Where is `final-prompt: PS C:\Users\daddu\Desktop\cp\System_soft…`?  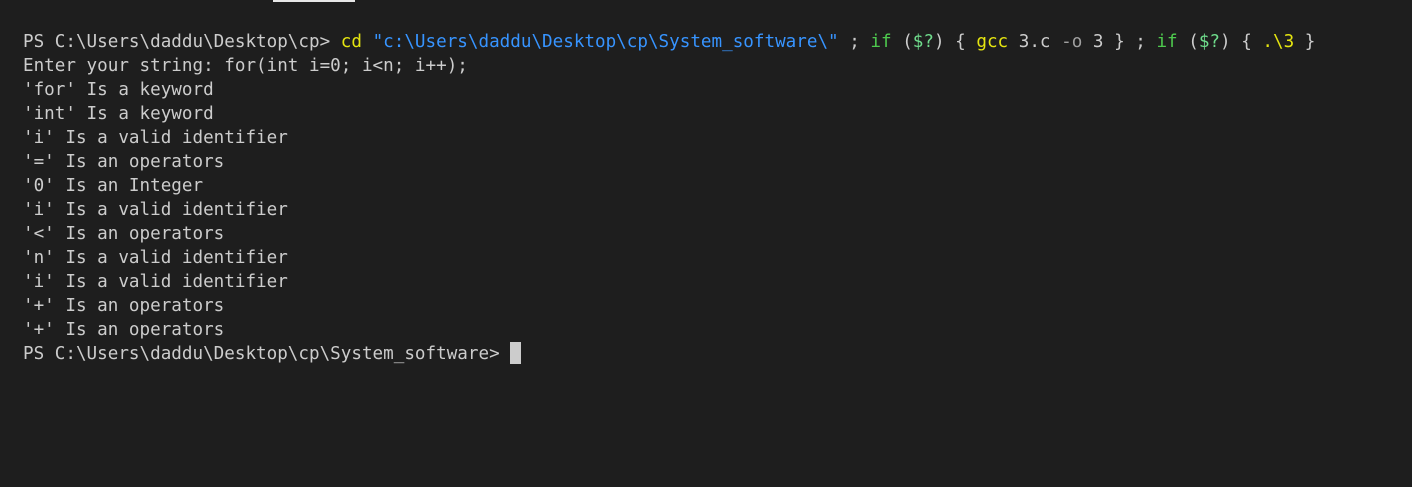
final-prompt: PS C:\Users\daddu\Desktop\cp\System_soft… is located at coordinates (267, 354).